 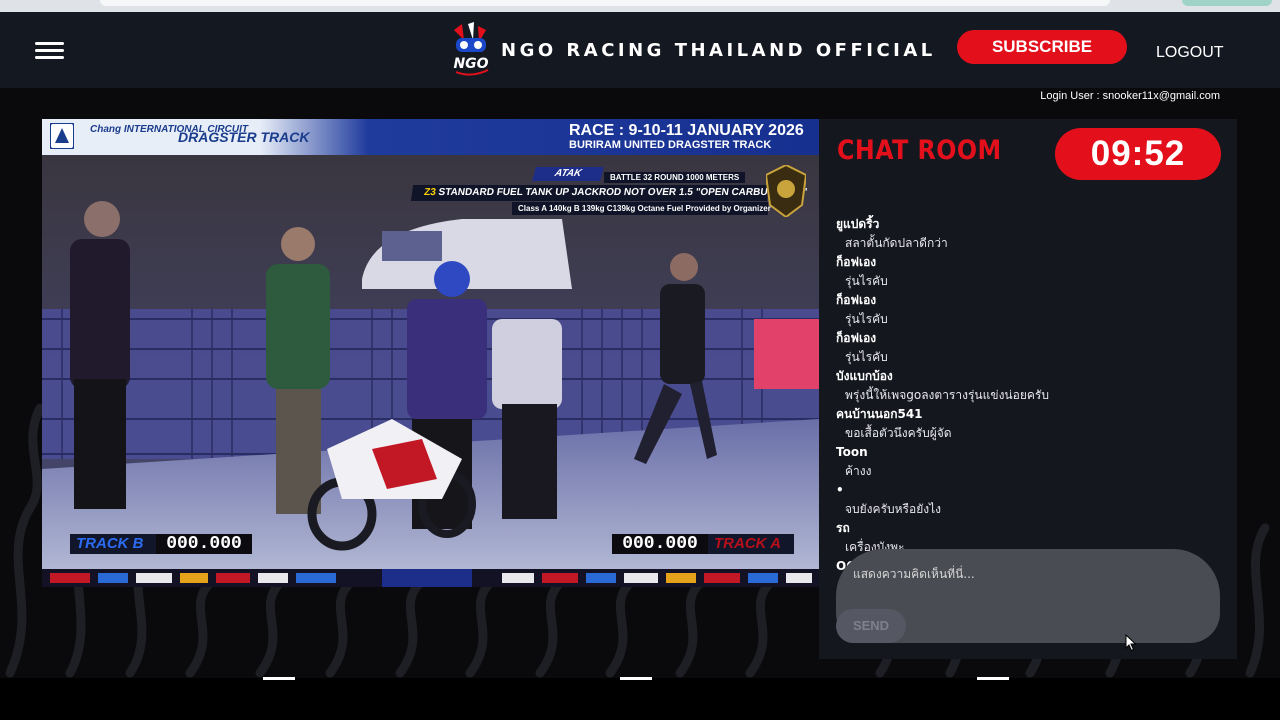 I want to click on logout-link: LOGOUT, so click(x=1190, y=53).